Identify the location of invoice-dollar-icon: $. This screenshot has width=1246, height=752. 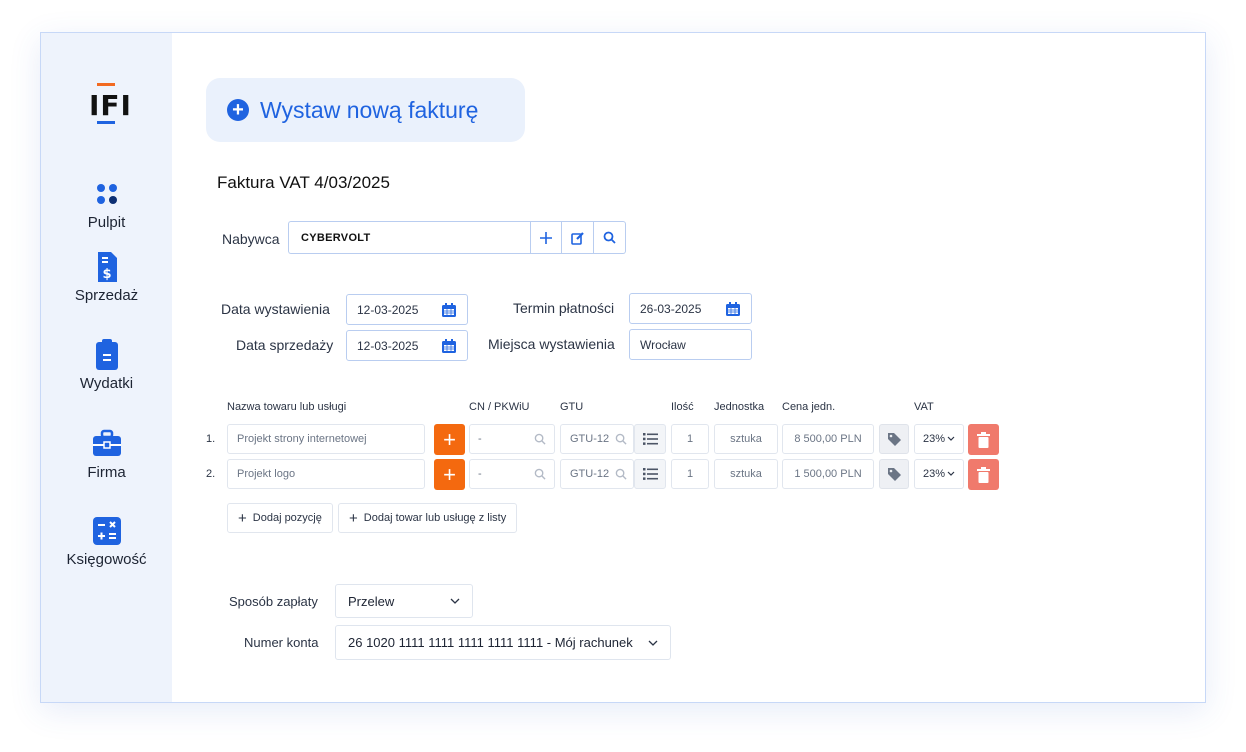
(107, 267).